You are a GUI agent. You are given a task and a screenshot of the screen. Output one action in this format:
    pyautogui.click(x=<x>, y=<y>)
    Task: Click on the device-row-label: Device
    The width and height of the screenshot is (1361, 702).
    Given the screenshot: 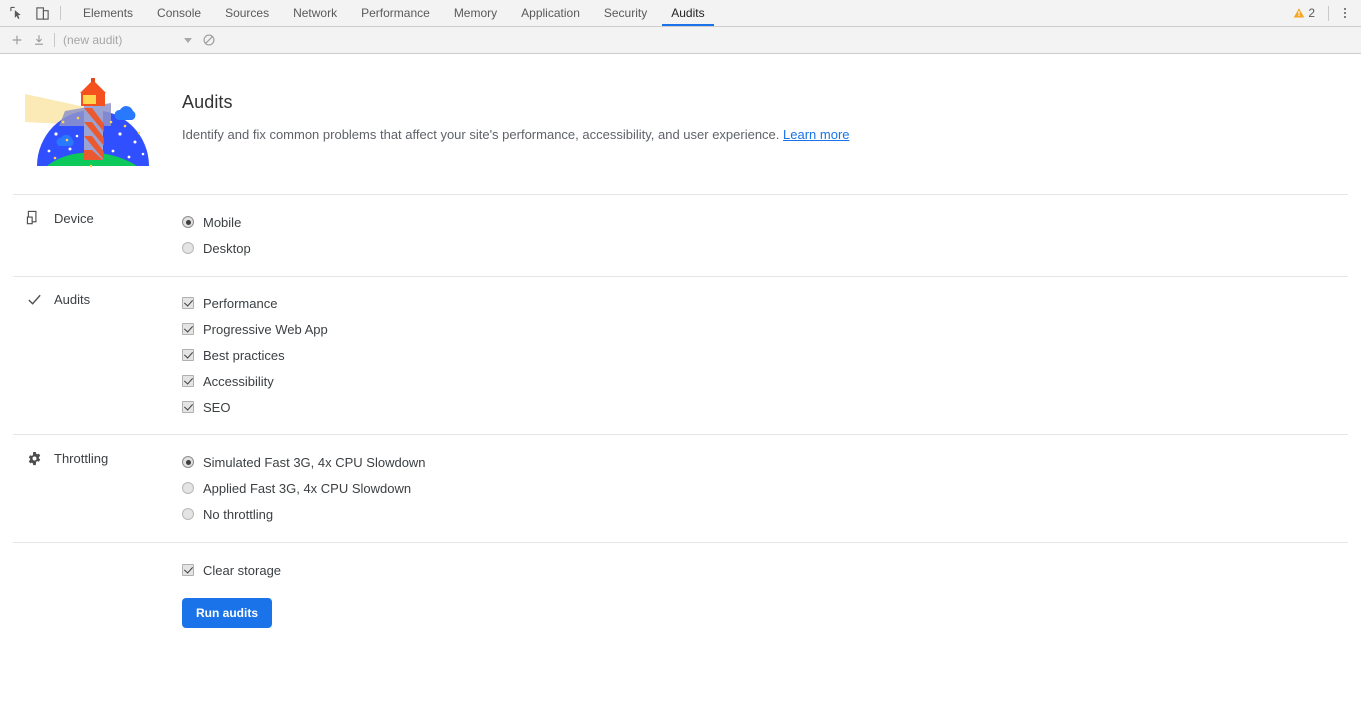 What is the action you would take?
    pyautogui.click(x=91, y=218)
    